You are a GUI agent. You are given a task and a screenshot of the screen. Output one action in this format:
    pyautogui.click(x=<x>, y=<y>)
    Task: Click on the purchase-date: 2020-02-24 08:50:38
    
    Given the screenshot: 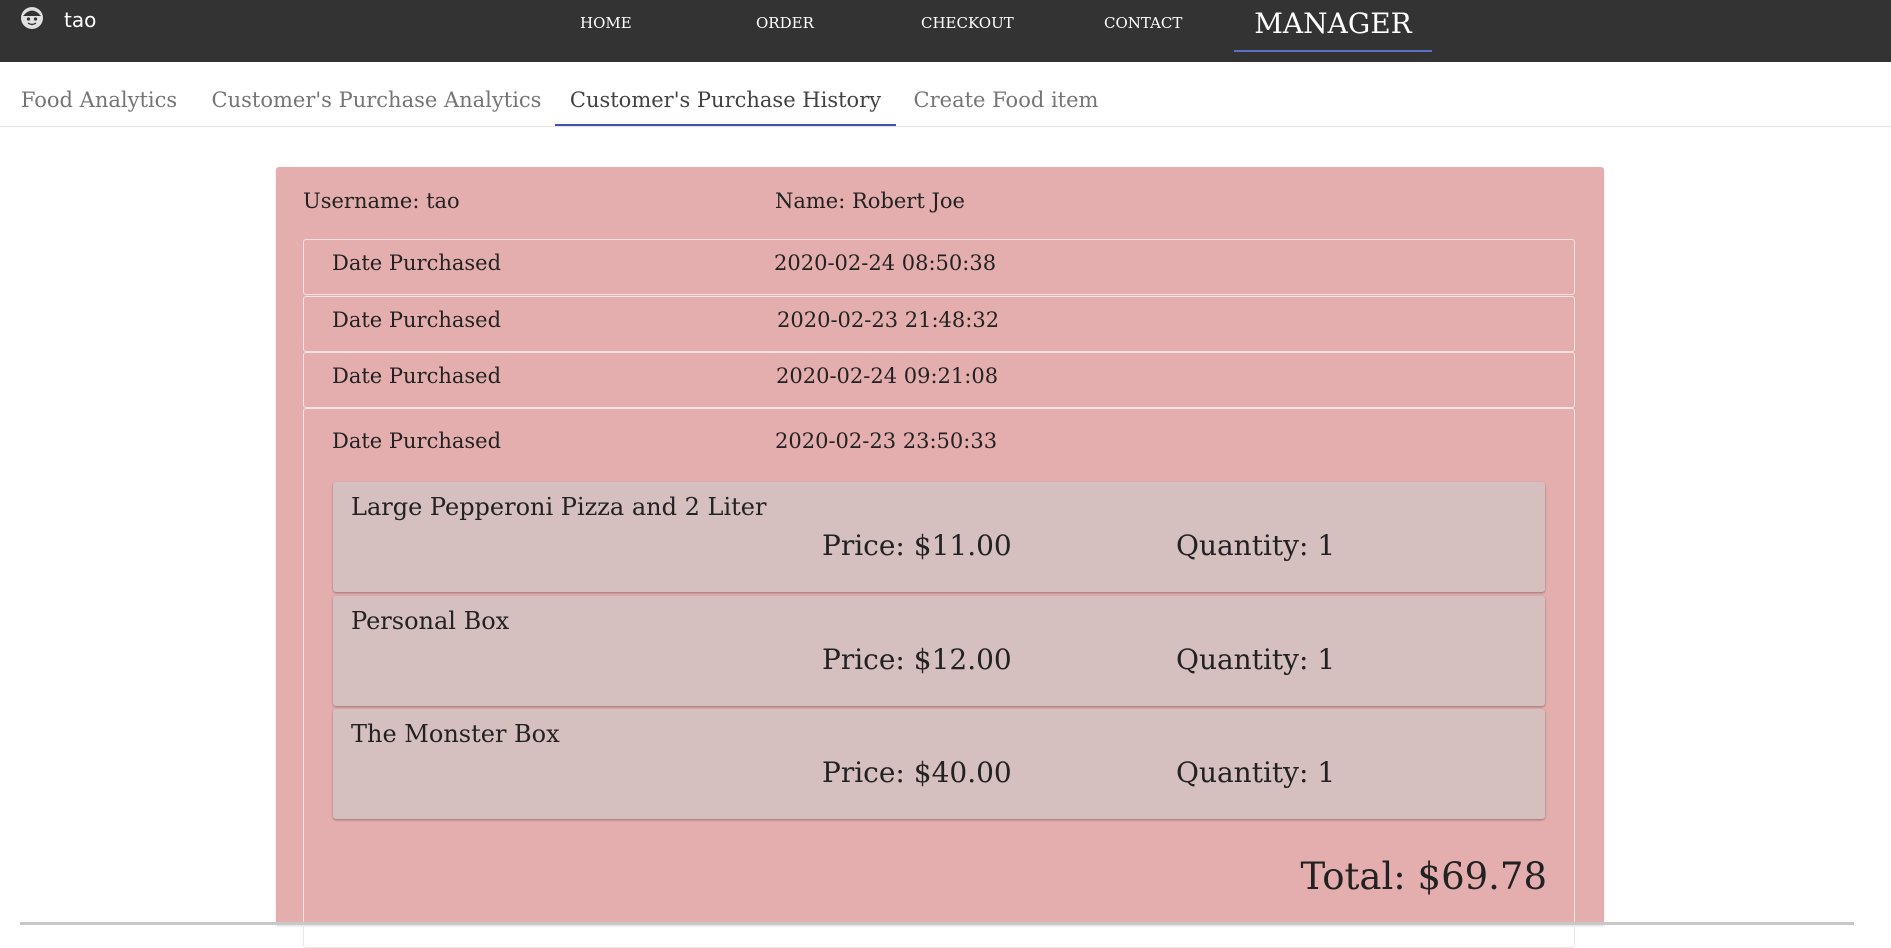 What is the action you would take?
    pyautogui.click(x=885, y=263)
    